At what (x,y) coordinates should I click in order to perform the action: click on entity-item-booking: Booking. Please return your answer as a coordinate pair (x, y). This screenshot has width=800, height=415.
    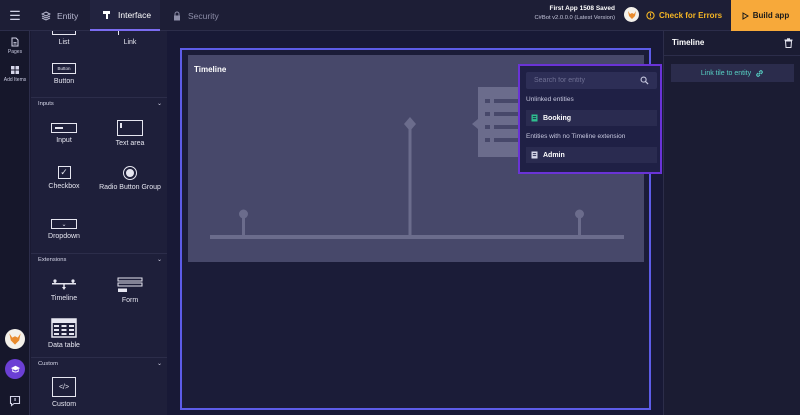
    Looking at the image, I should click on (591, 118).